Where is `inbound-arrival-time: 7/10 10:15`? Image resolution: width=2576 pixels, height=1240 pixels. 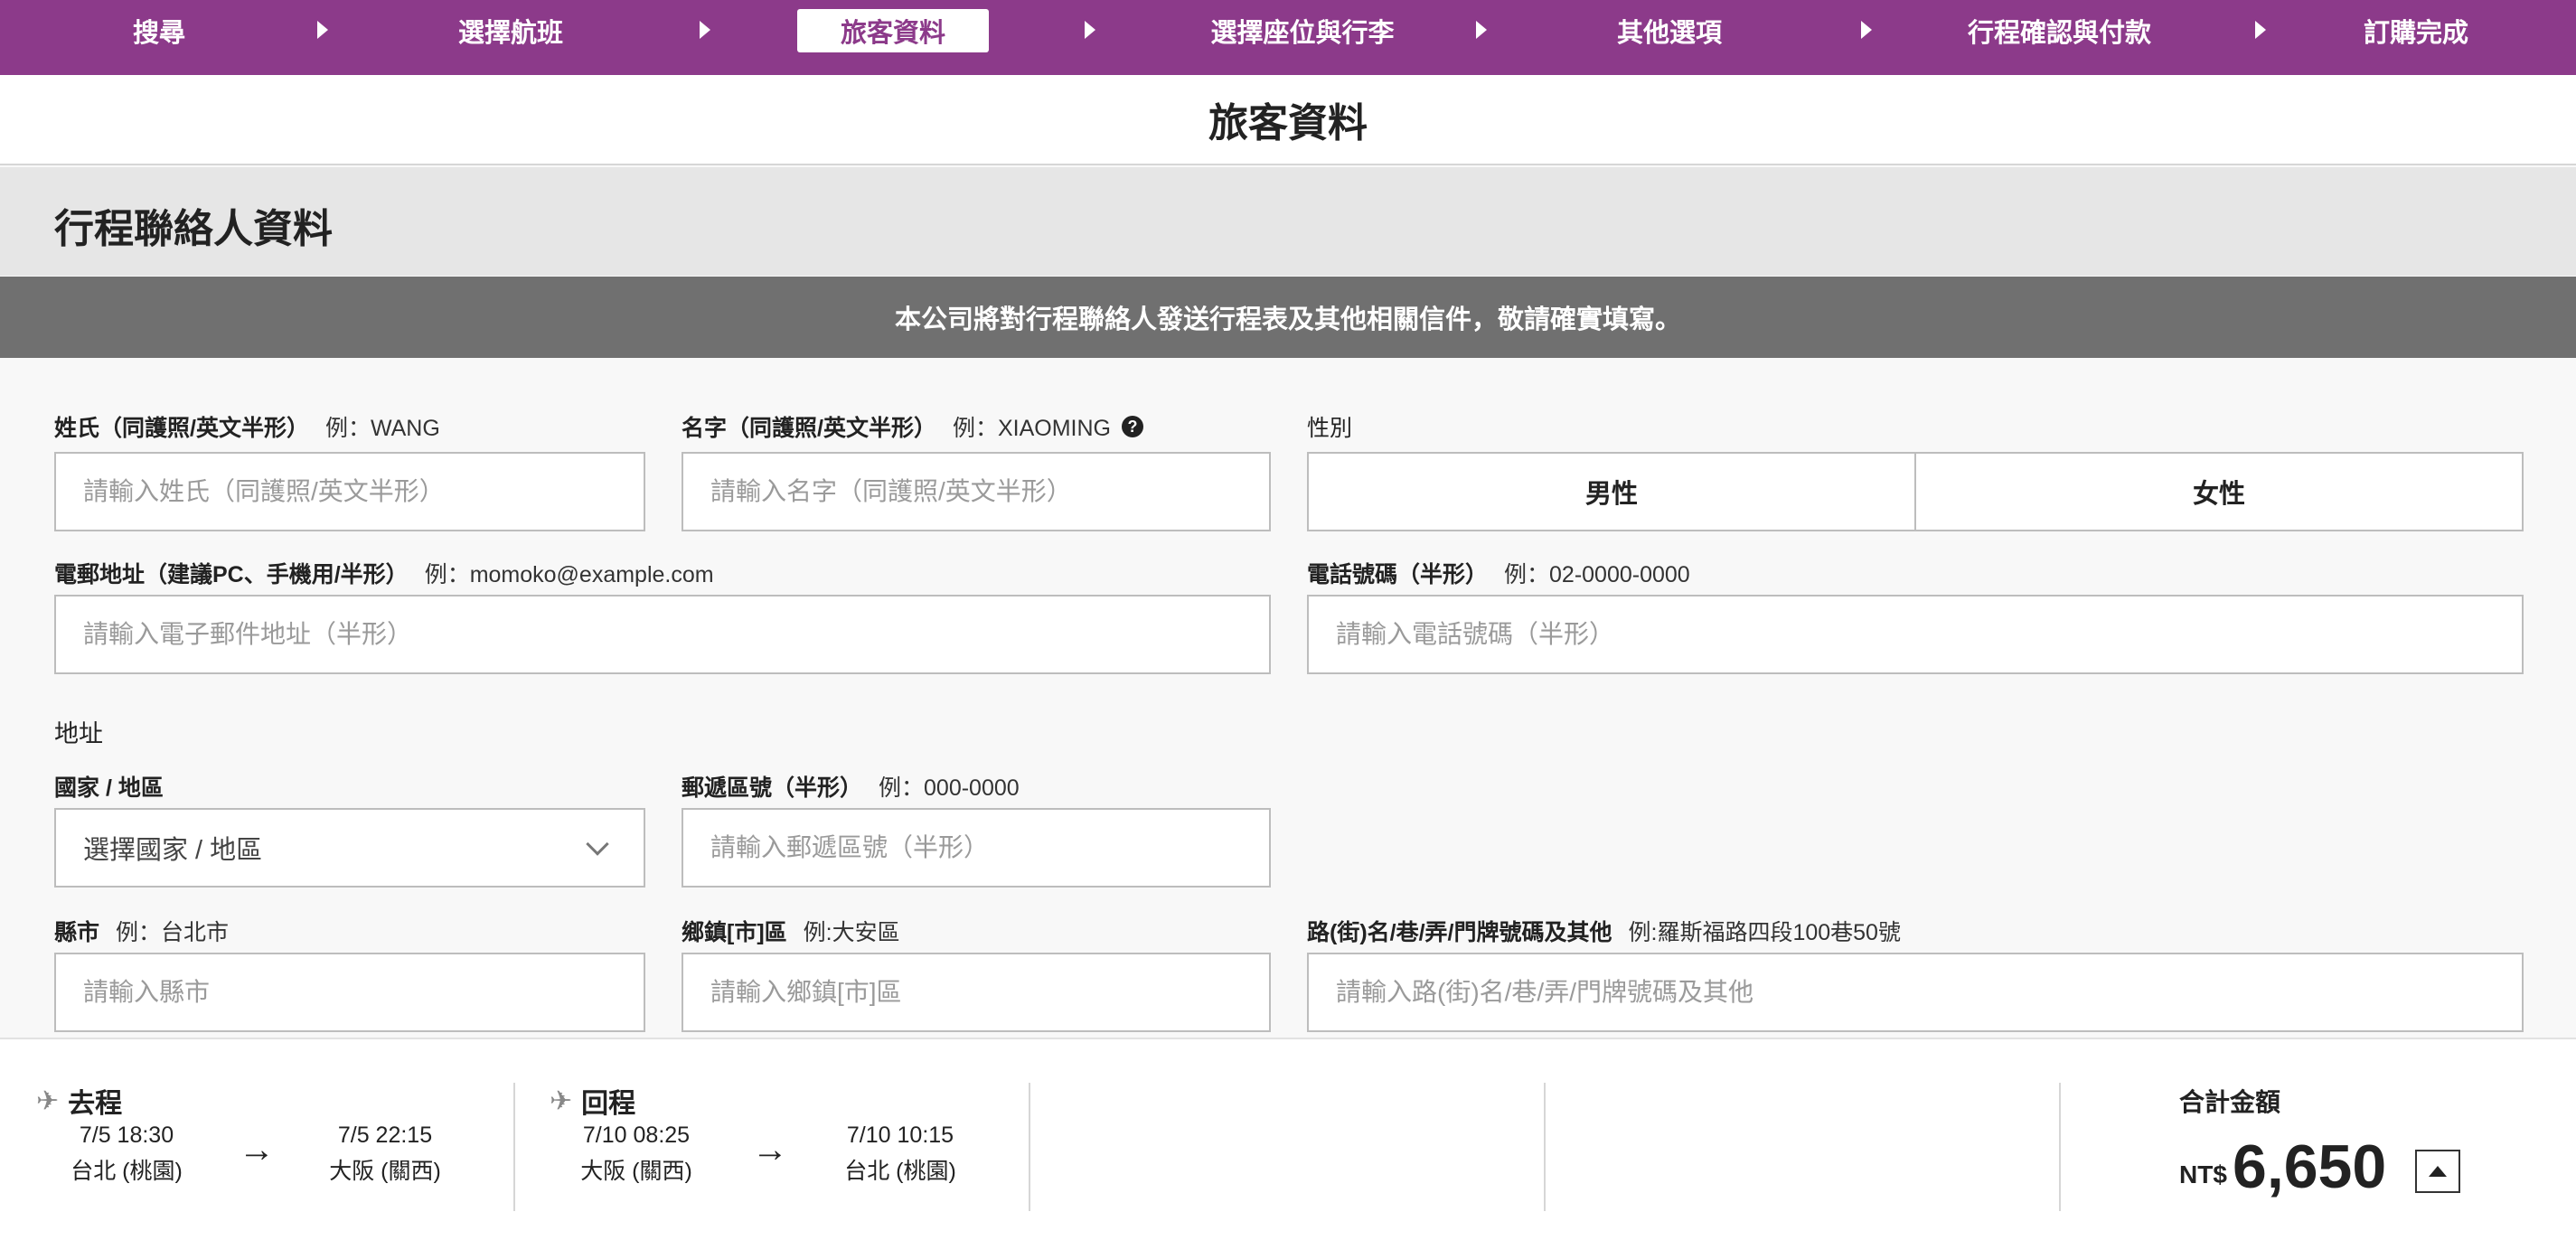
inbound-arrival-time: 7/10 10:15 is located at coordinates (900, 1135).